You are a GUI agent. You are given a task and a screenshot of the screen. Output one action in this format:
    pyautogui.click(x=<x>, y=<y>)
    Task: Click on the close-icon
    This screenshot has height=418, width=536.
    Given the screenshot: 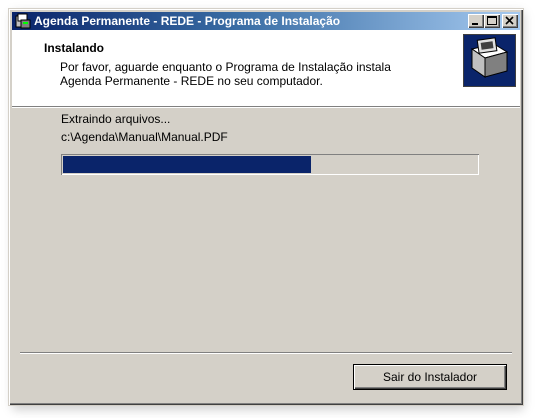 What is the action you would take?
    pyautogui.click(x=509, y=20)
    